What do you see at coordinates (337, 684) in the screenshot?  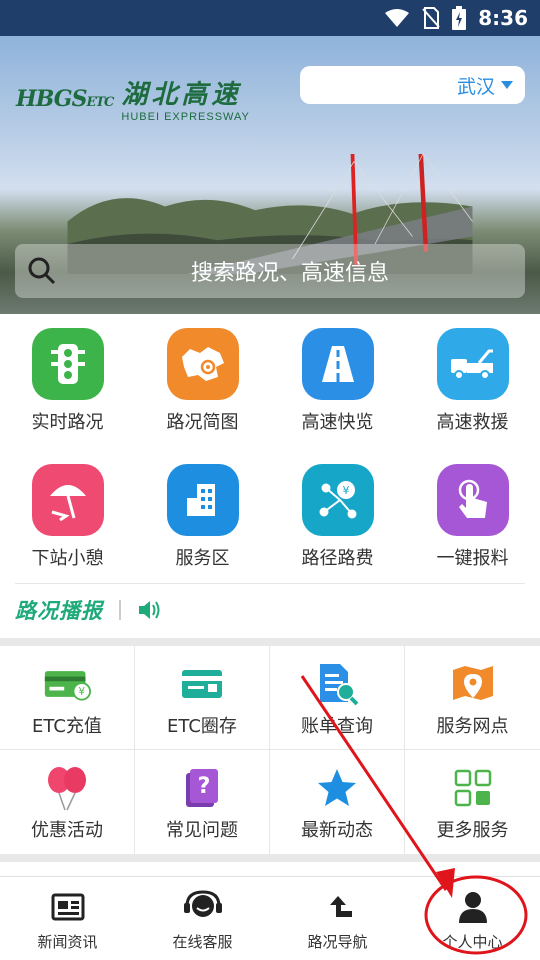 I see `bill-search-icon` at bounding box center [337, 684].